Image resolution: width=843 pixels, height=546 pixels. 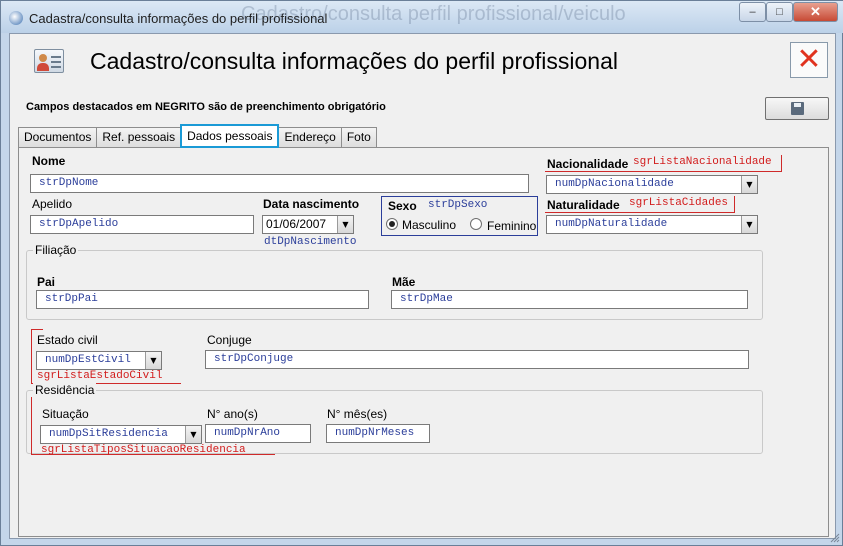 I want to click on naturalidade-label: Naturalidade, so click(x=583, y=205).